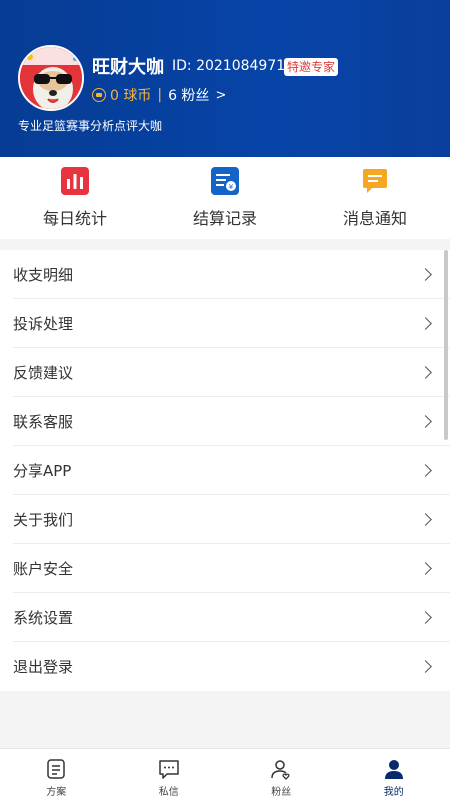  I want to click on tab-label: 私信, so click(168, 792).